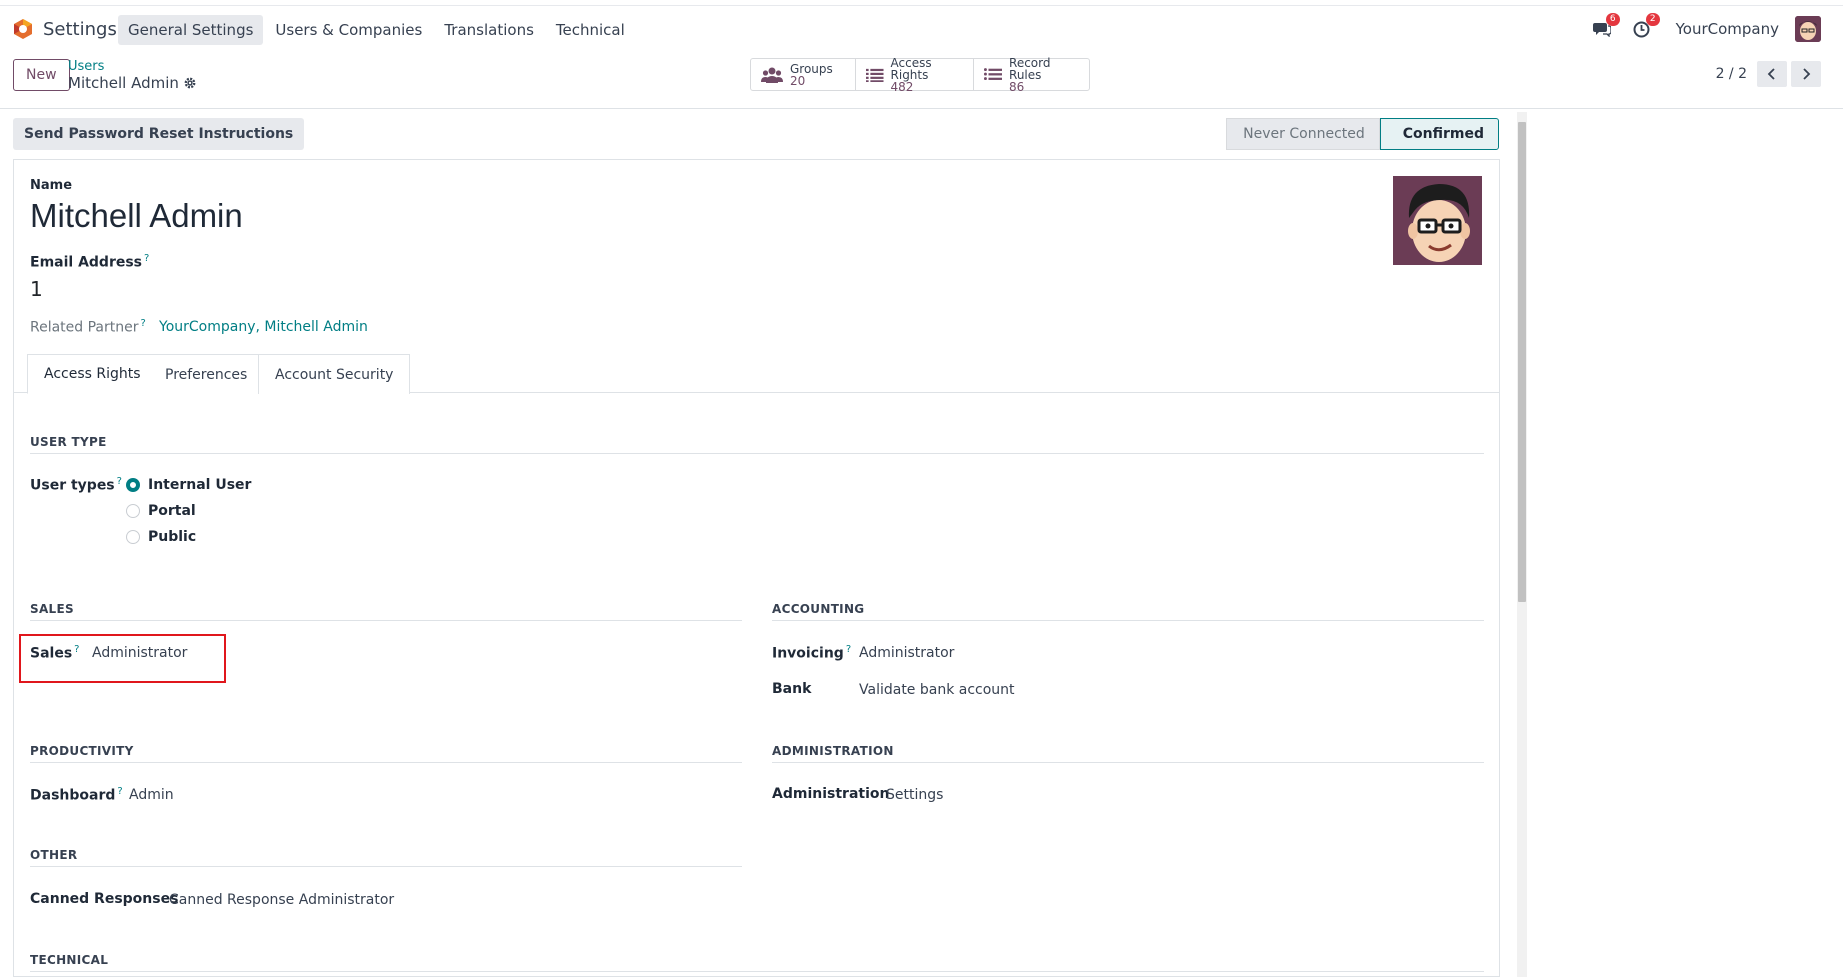 The image size is (1843, 977). What do you see at coordinates (132, 66) in the screenshot?
I see `breadcrumb-users-link: Users` at bounding box center [132, 66].